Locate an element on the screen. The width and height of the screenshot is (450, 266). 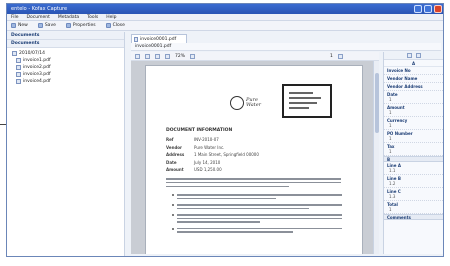
field-value: 1.1 is located at coordinates (392, 170).